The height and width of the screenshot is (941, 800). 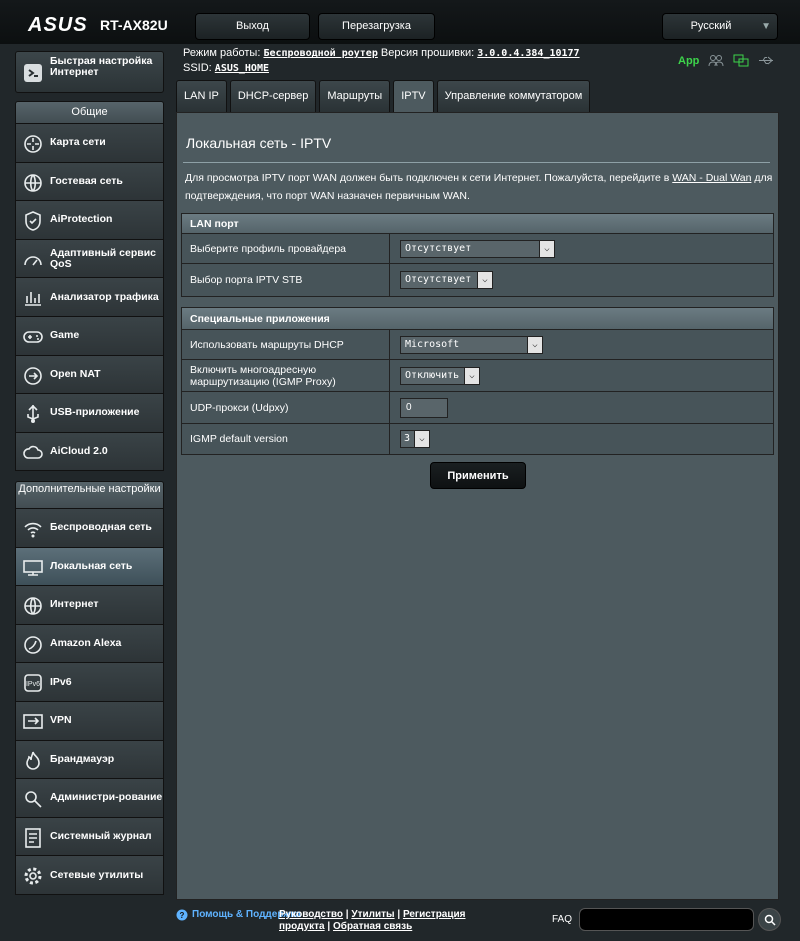 I want to click on app-link: App, so click(x=688, y=61).